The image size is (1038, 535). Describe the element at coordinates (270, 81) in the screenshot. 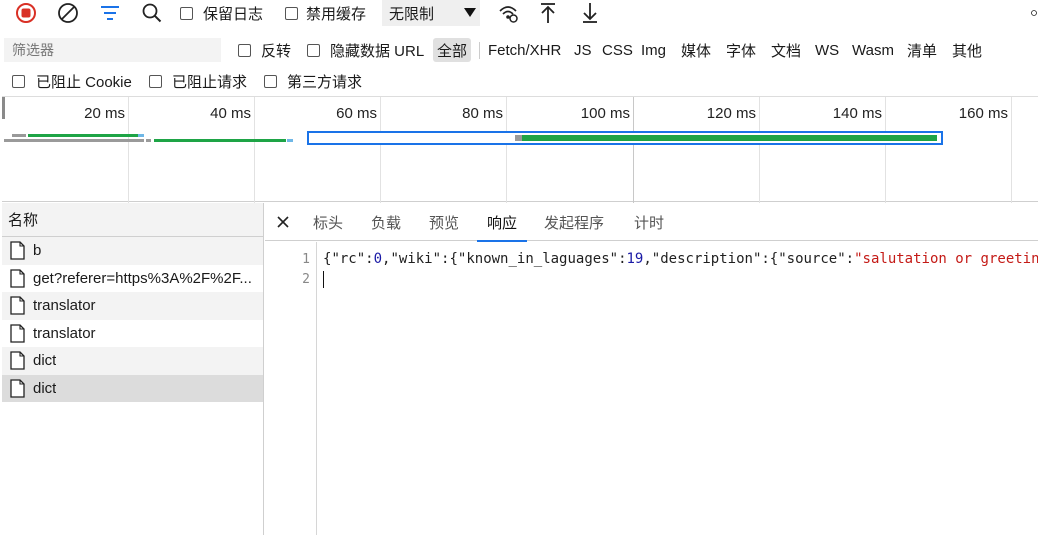

I see `third-party-check` at that location.